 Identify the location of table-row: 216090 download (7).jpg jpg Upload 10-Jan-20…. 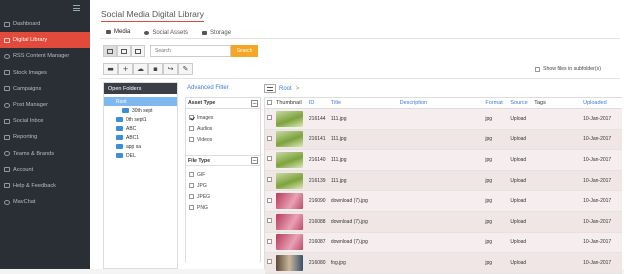
(443, 201).